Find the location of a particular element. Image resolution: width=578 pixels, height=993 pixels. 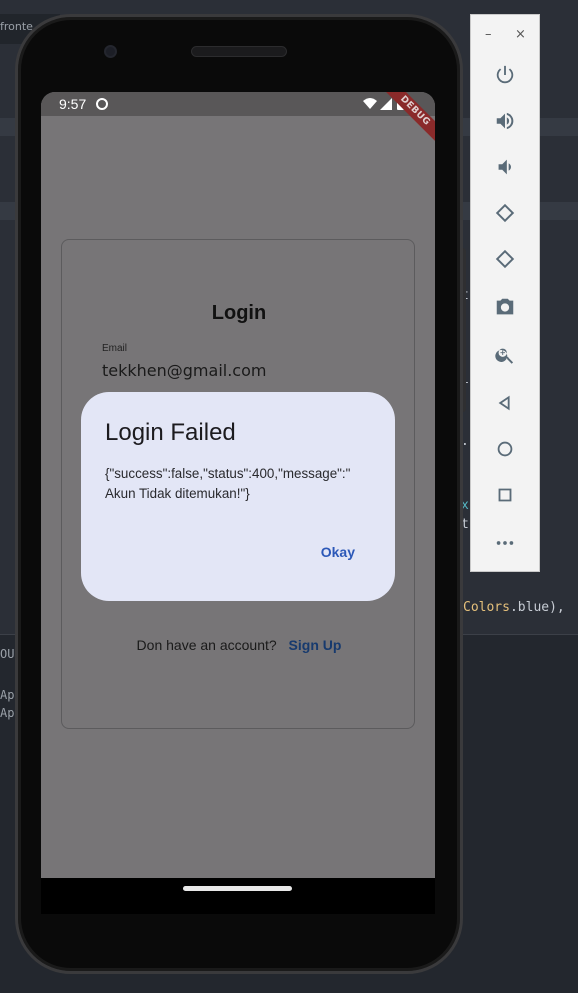

rotate-right-icon is located at coordinates (505, 259).